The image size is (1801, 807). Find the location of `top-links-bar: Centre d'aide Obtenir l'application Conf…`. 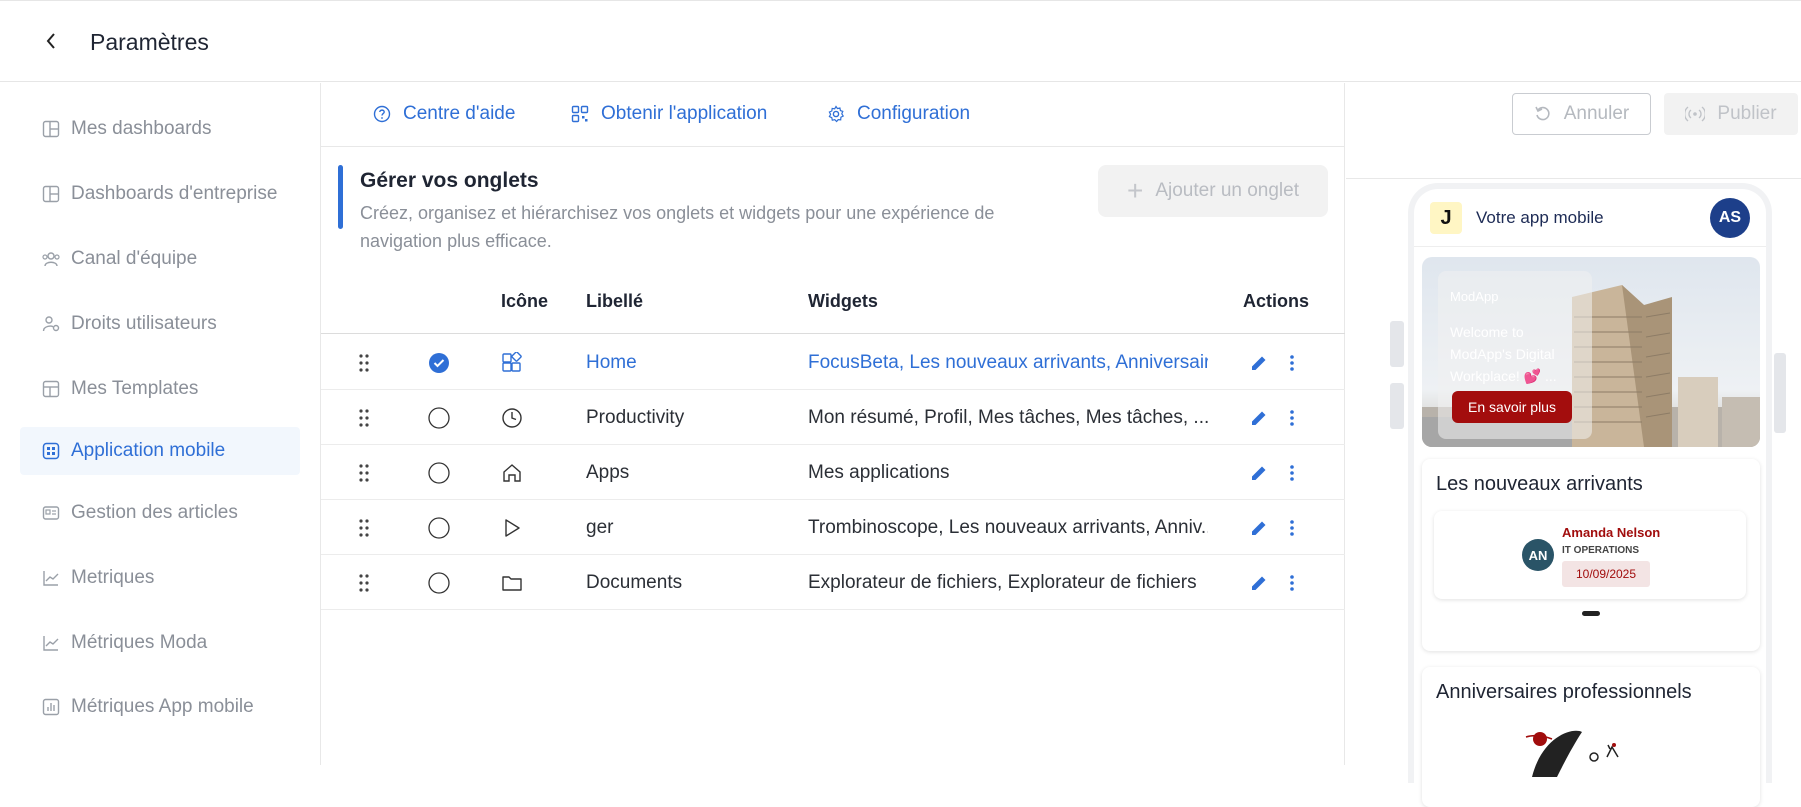

top-links-bar: Centre d'aide Obtenir l'application Conf… is located at coordinates (833, 115).